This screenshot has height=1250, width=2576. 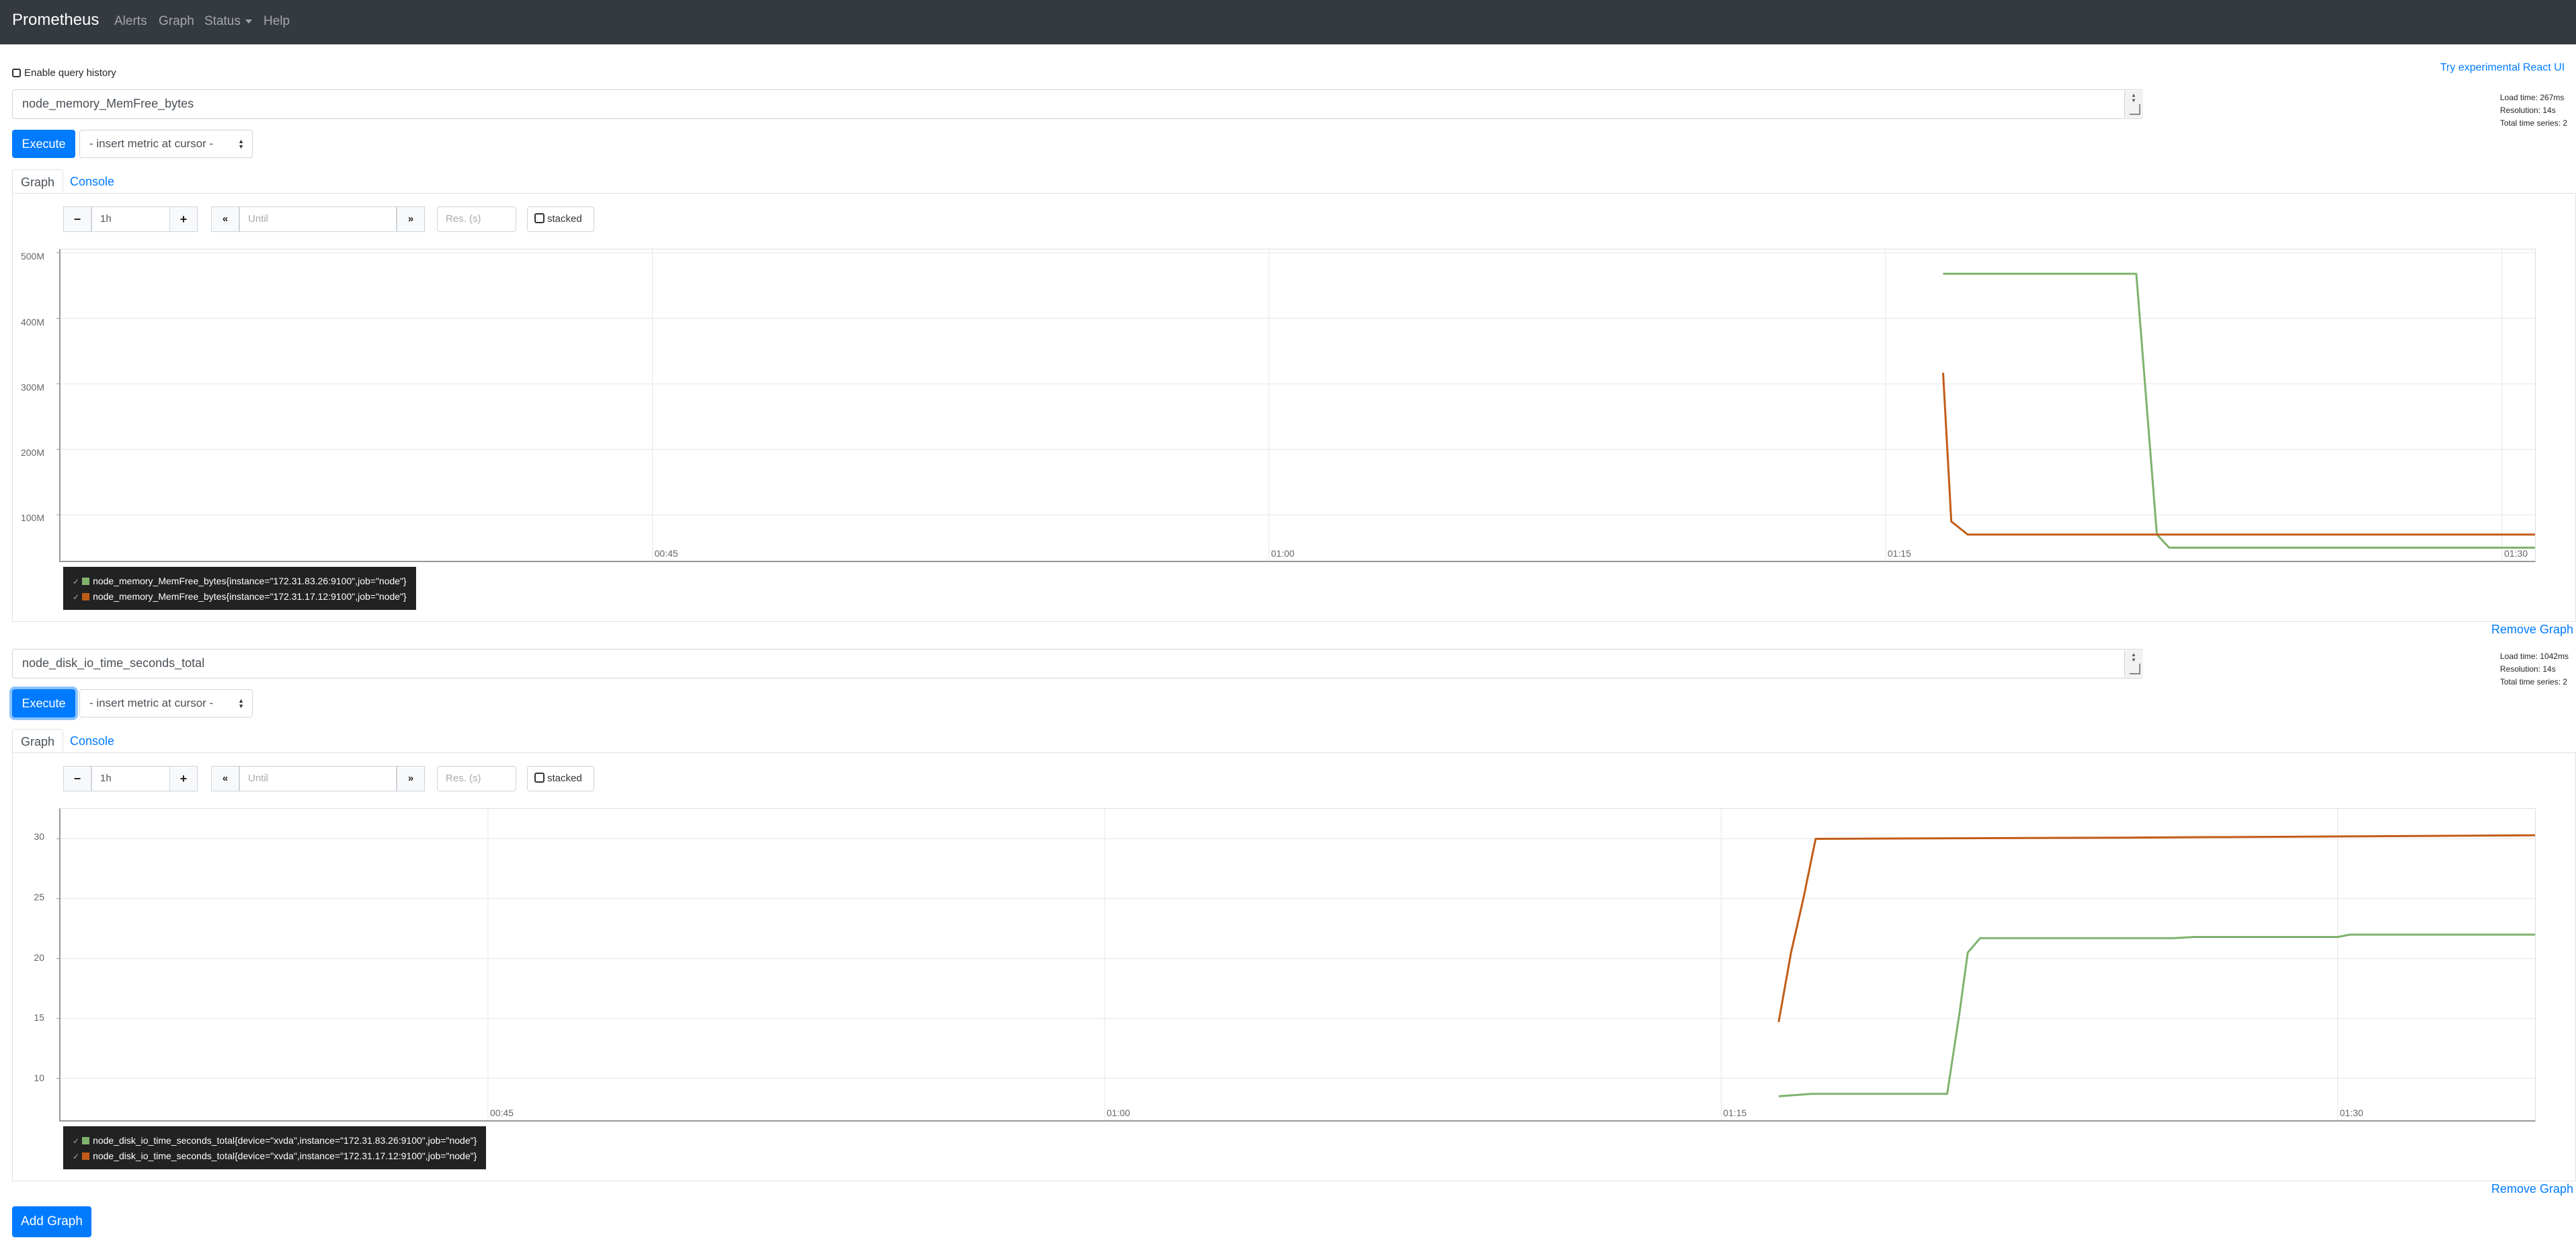 What do you see at coordinates (1283, 553) in the screenshot?
I see `x-tick-label: 01:00` at bounding box center [1283, 553].